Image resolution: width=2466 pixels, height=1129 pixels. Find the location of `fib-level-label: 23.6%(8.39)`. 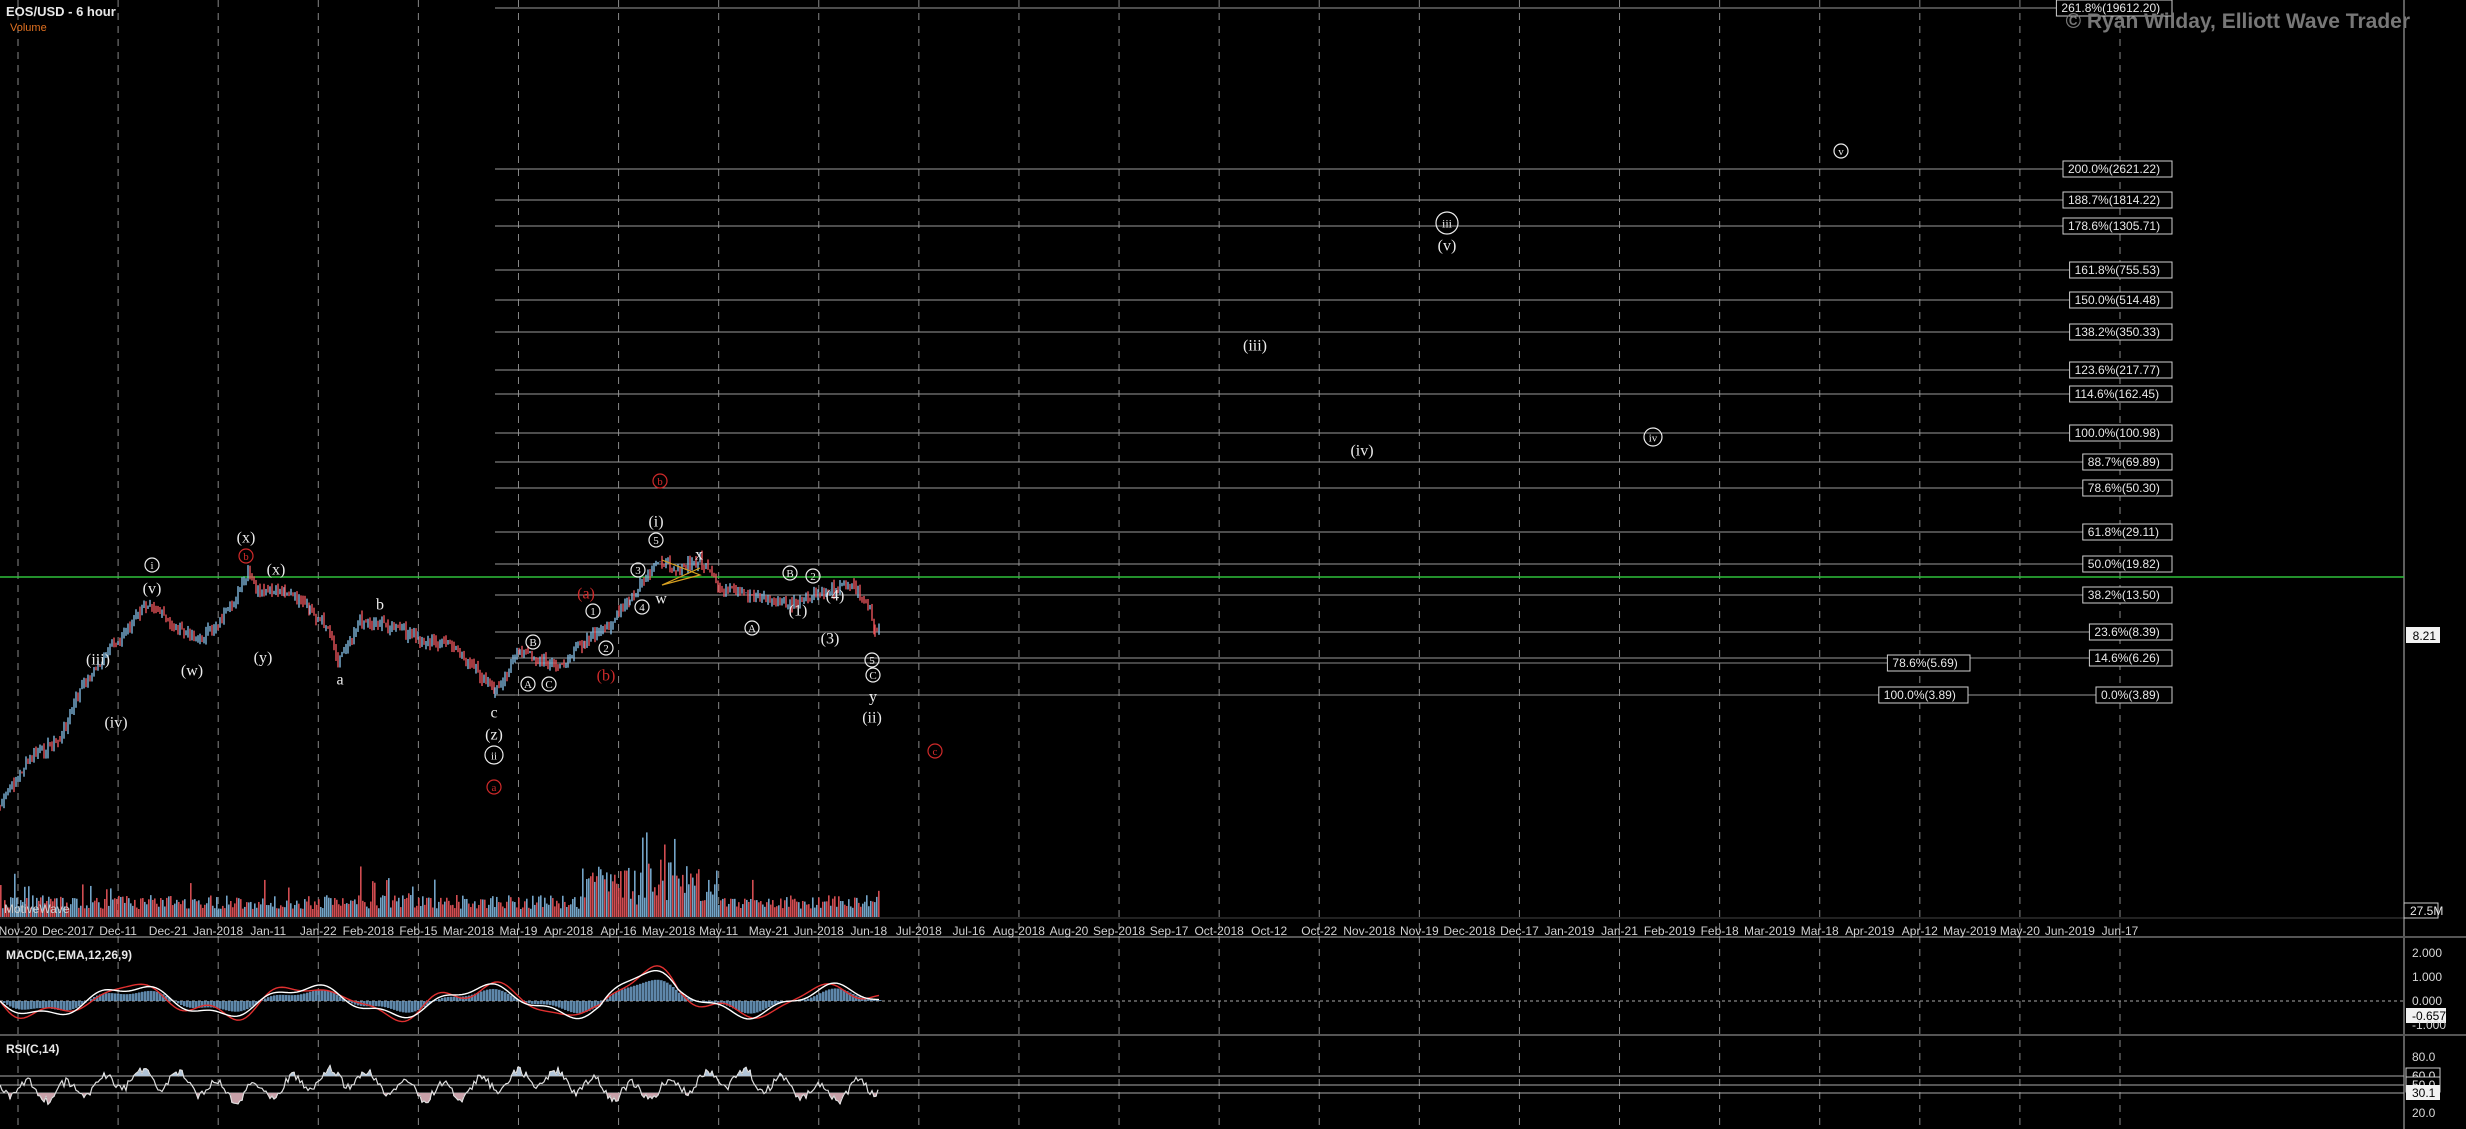

fib-level-label: 23.6%(8.39) is located at coordinates (2126, 632).